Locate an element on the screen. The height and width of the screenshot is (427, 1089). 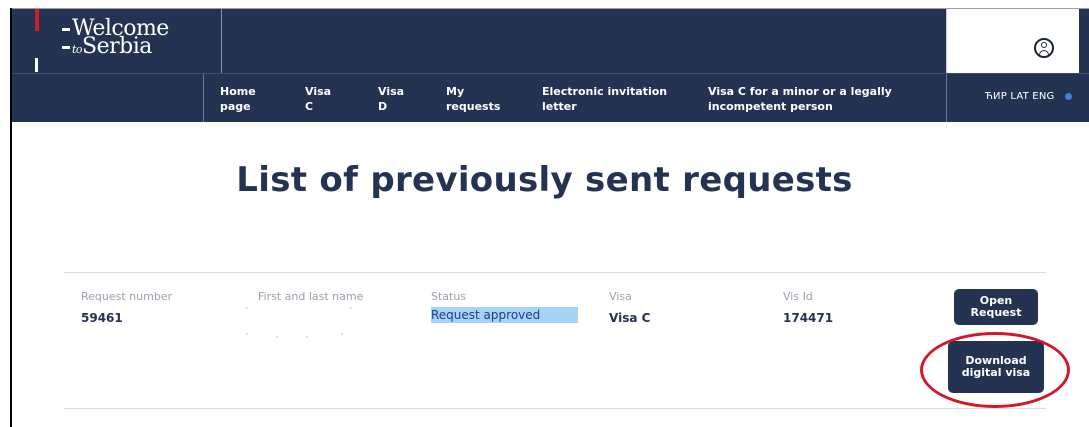
download-digital-visa-button-label: Download digital visa is located at coordinates (996, 366).